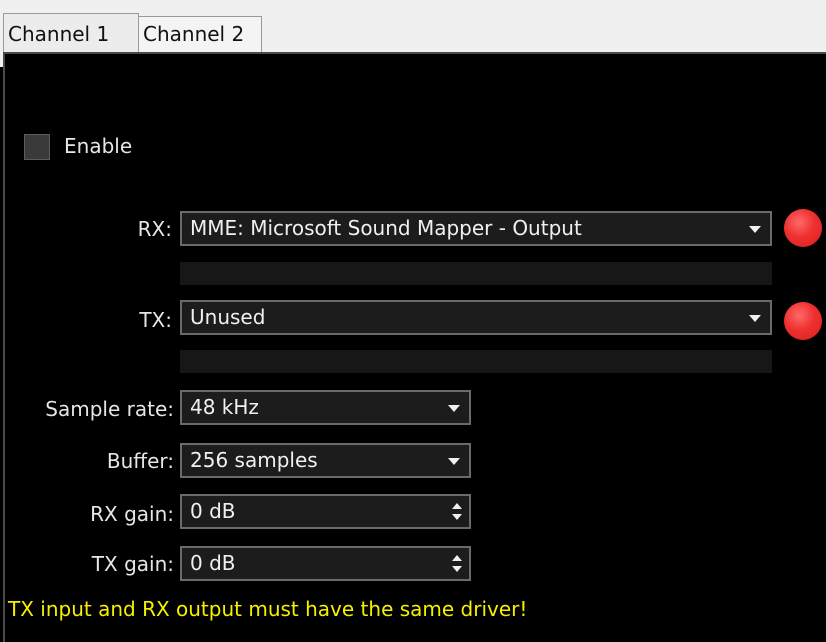  I want to click on buffer-label: Buffer:, so click(140, 461).